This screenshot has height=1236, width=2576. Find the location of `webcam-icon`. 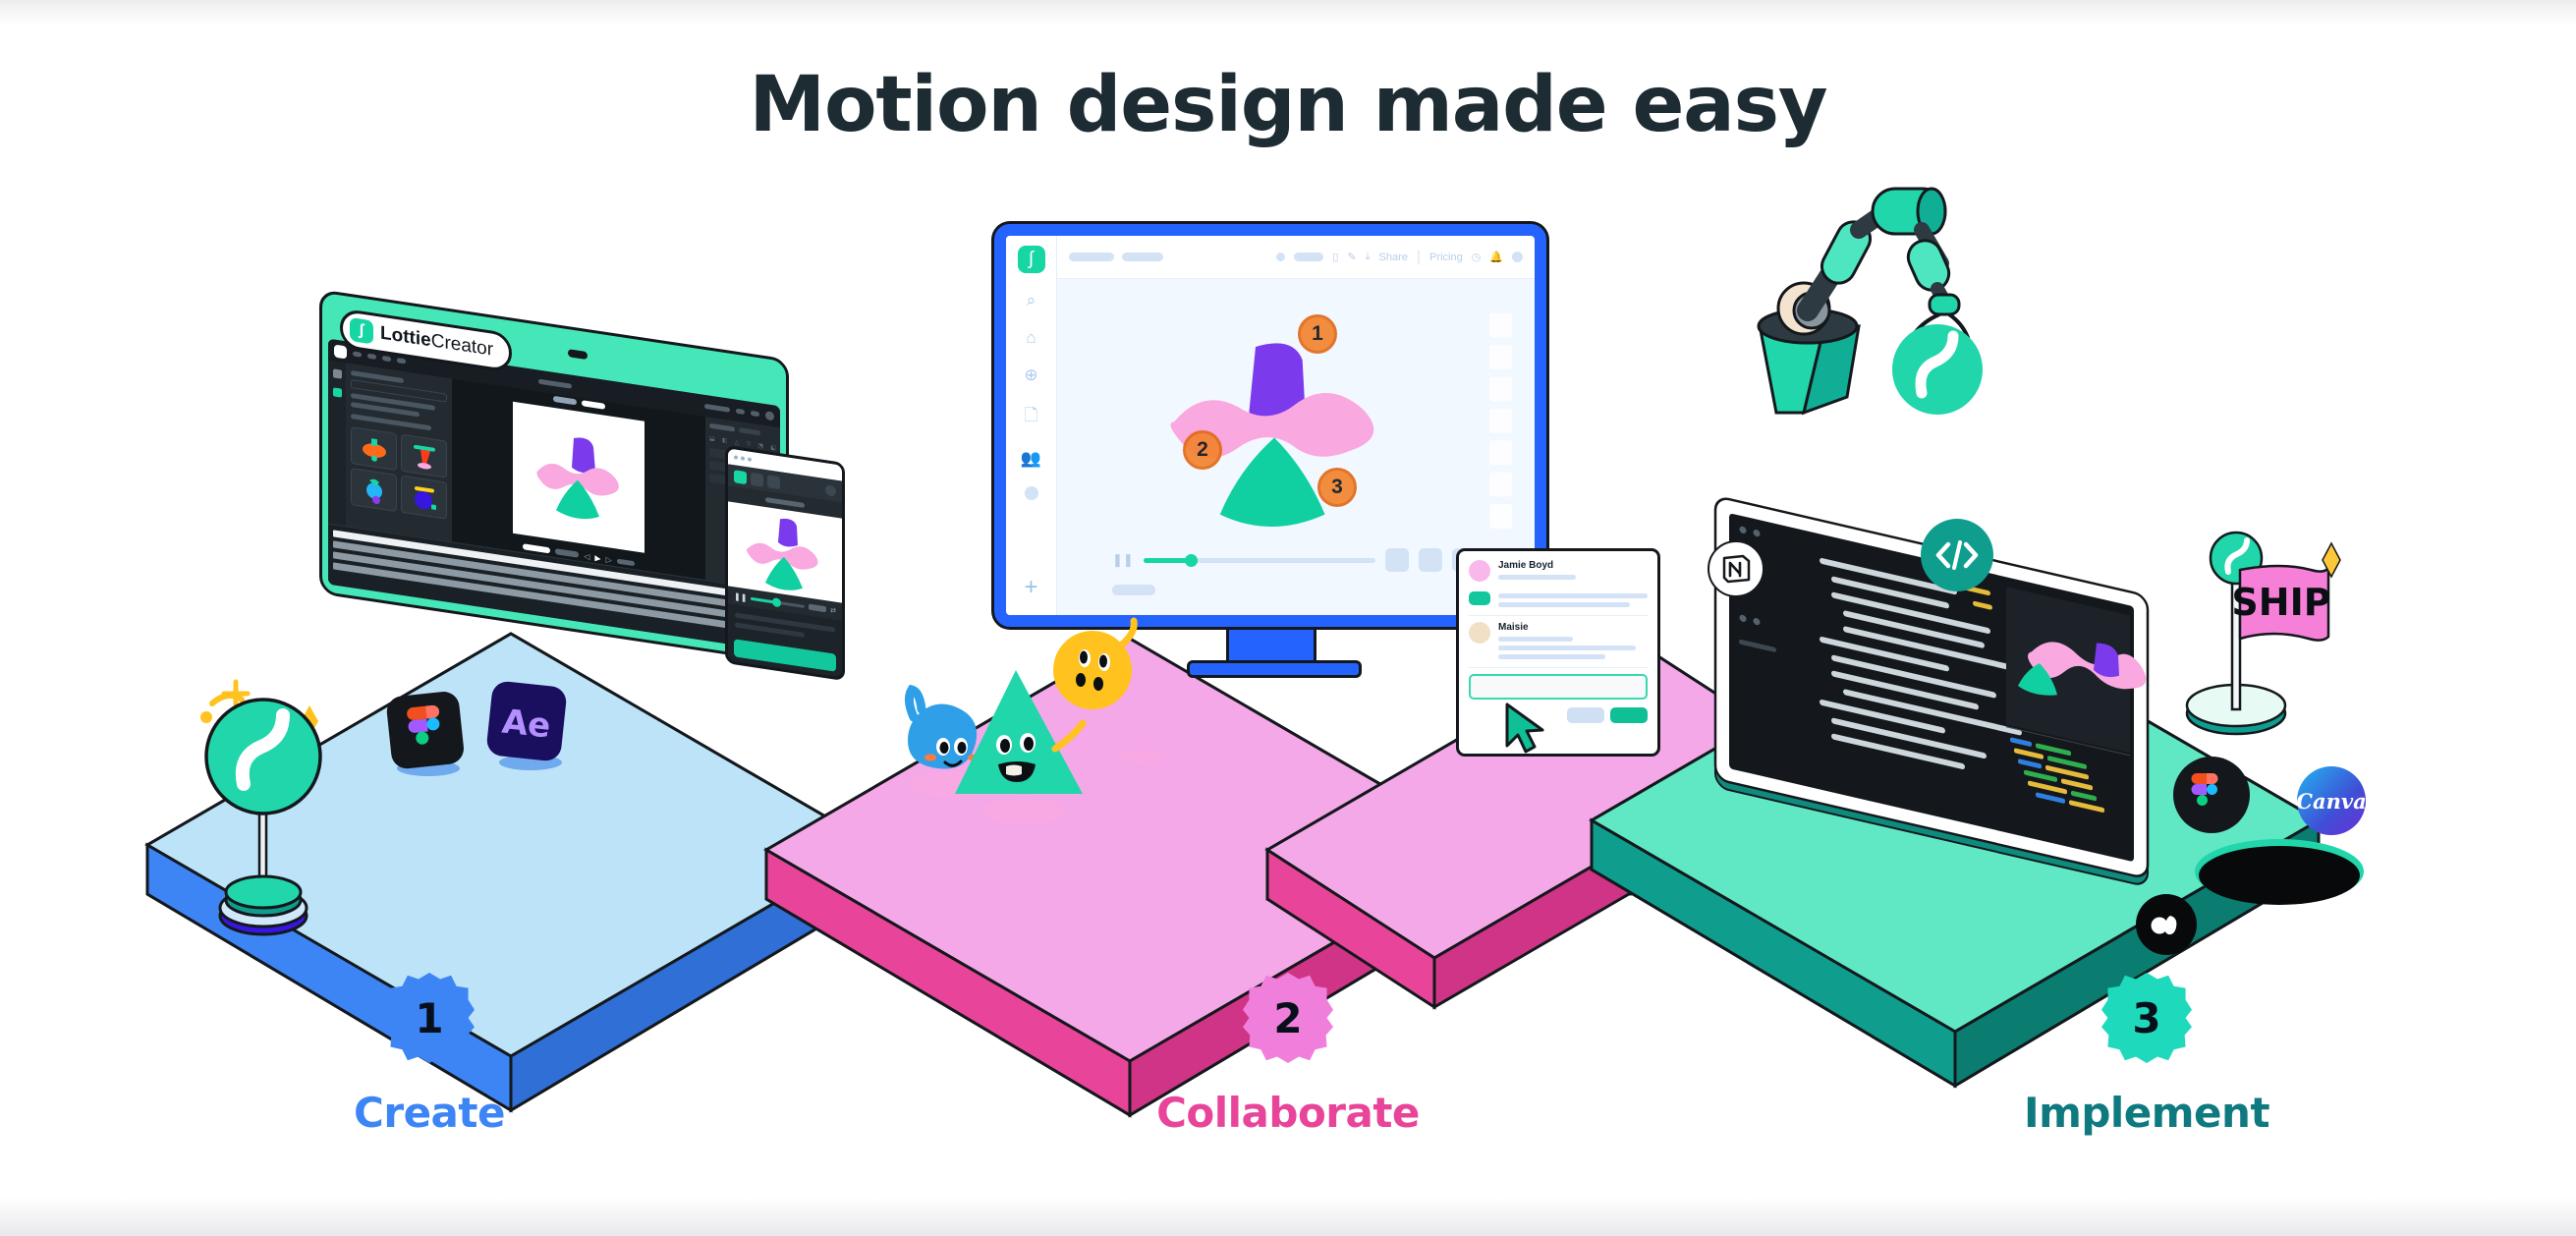

webcam-icon is located at coordinates (578, 355).